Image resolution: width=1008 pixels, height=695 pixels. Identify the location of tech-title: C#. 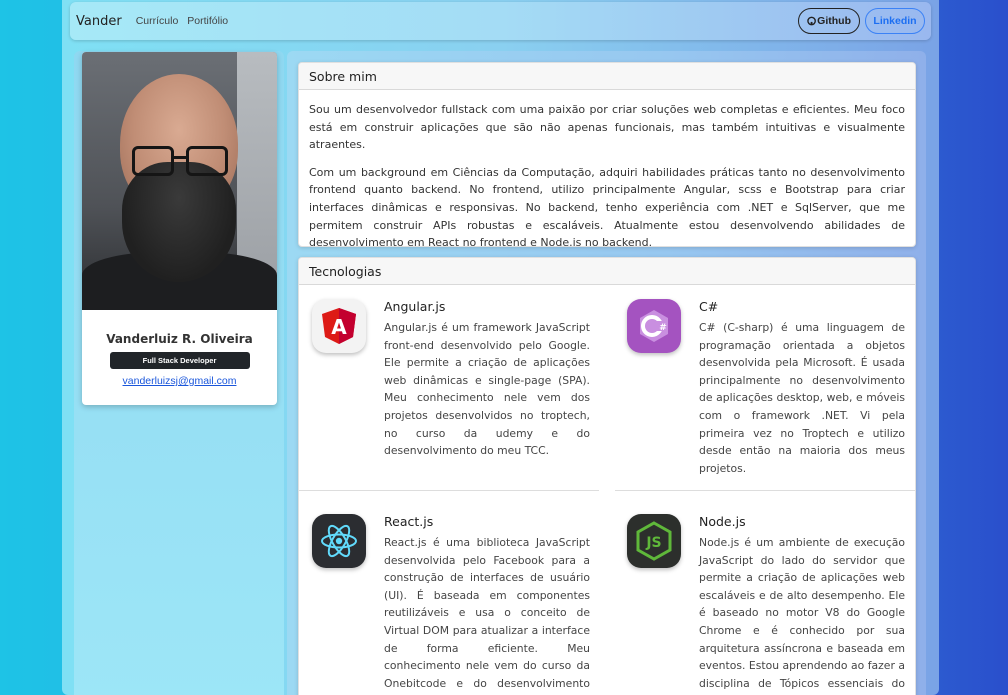
(709, 306).